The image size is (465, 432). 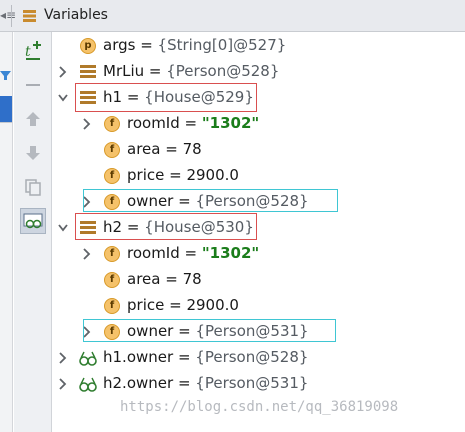 I want to click on frames-strip, so click(x=6, y=232).